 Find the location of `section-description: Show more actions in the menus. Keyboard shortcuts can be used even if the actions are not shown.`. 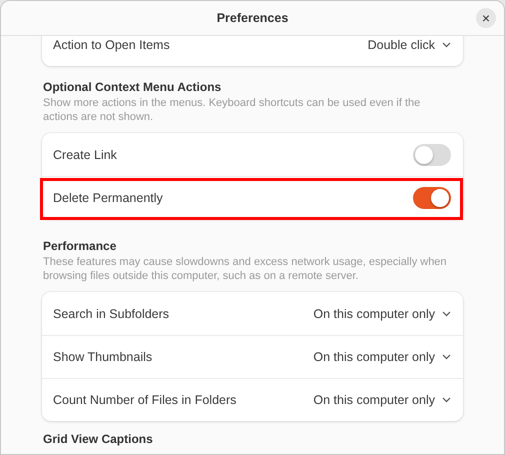

section-description: Show more actions in the menus. Keyboard shortcuts can be used even if the actions are not shown. is located at coordinates (232, 110).